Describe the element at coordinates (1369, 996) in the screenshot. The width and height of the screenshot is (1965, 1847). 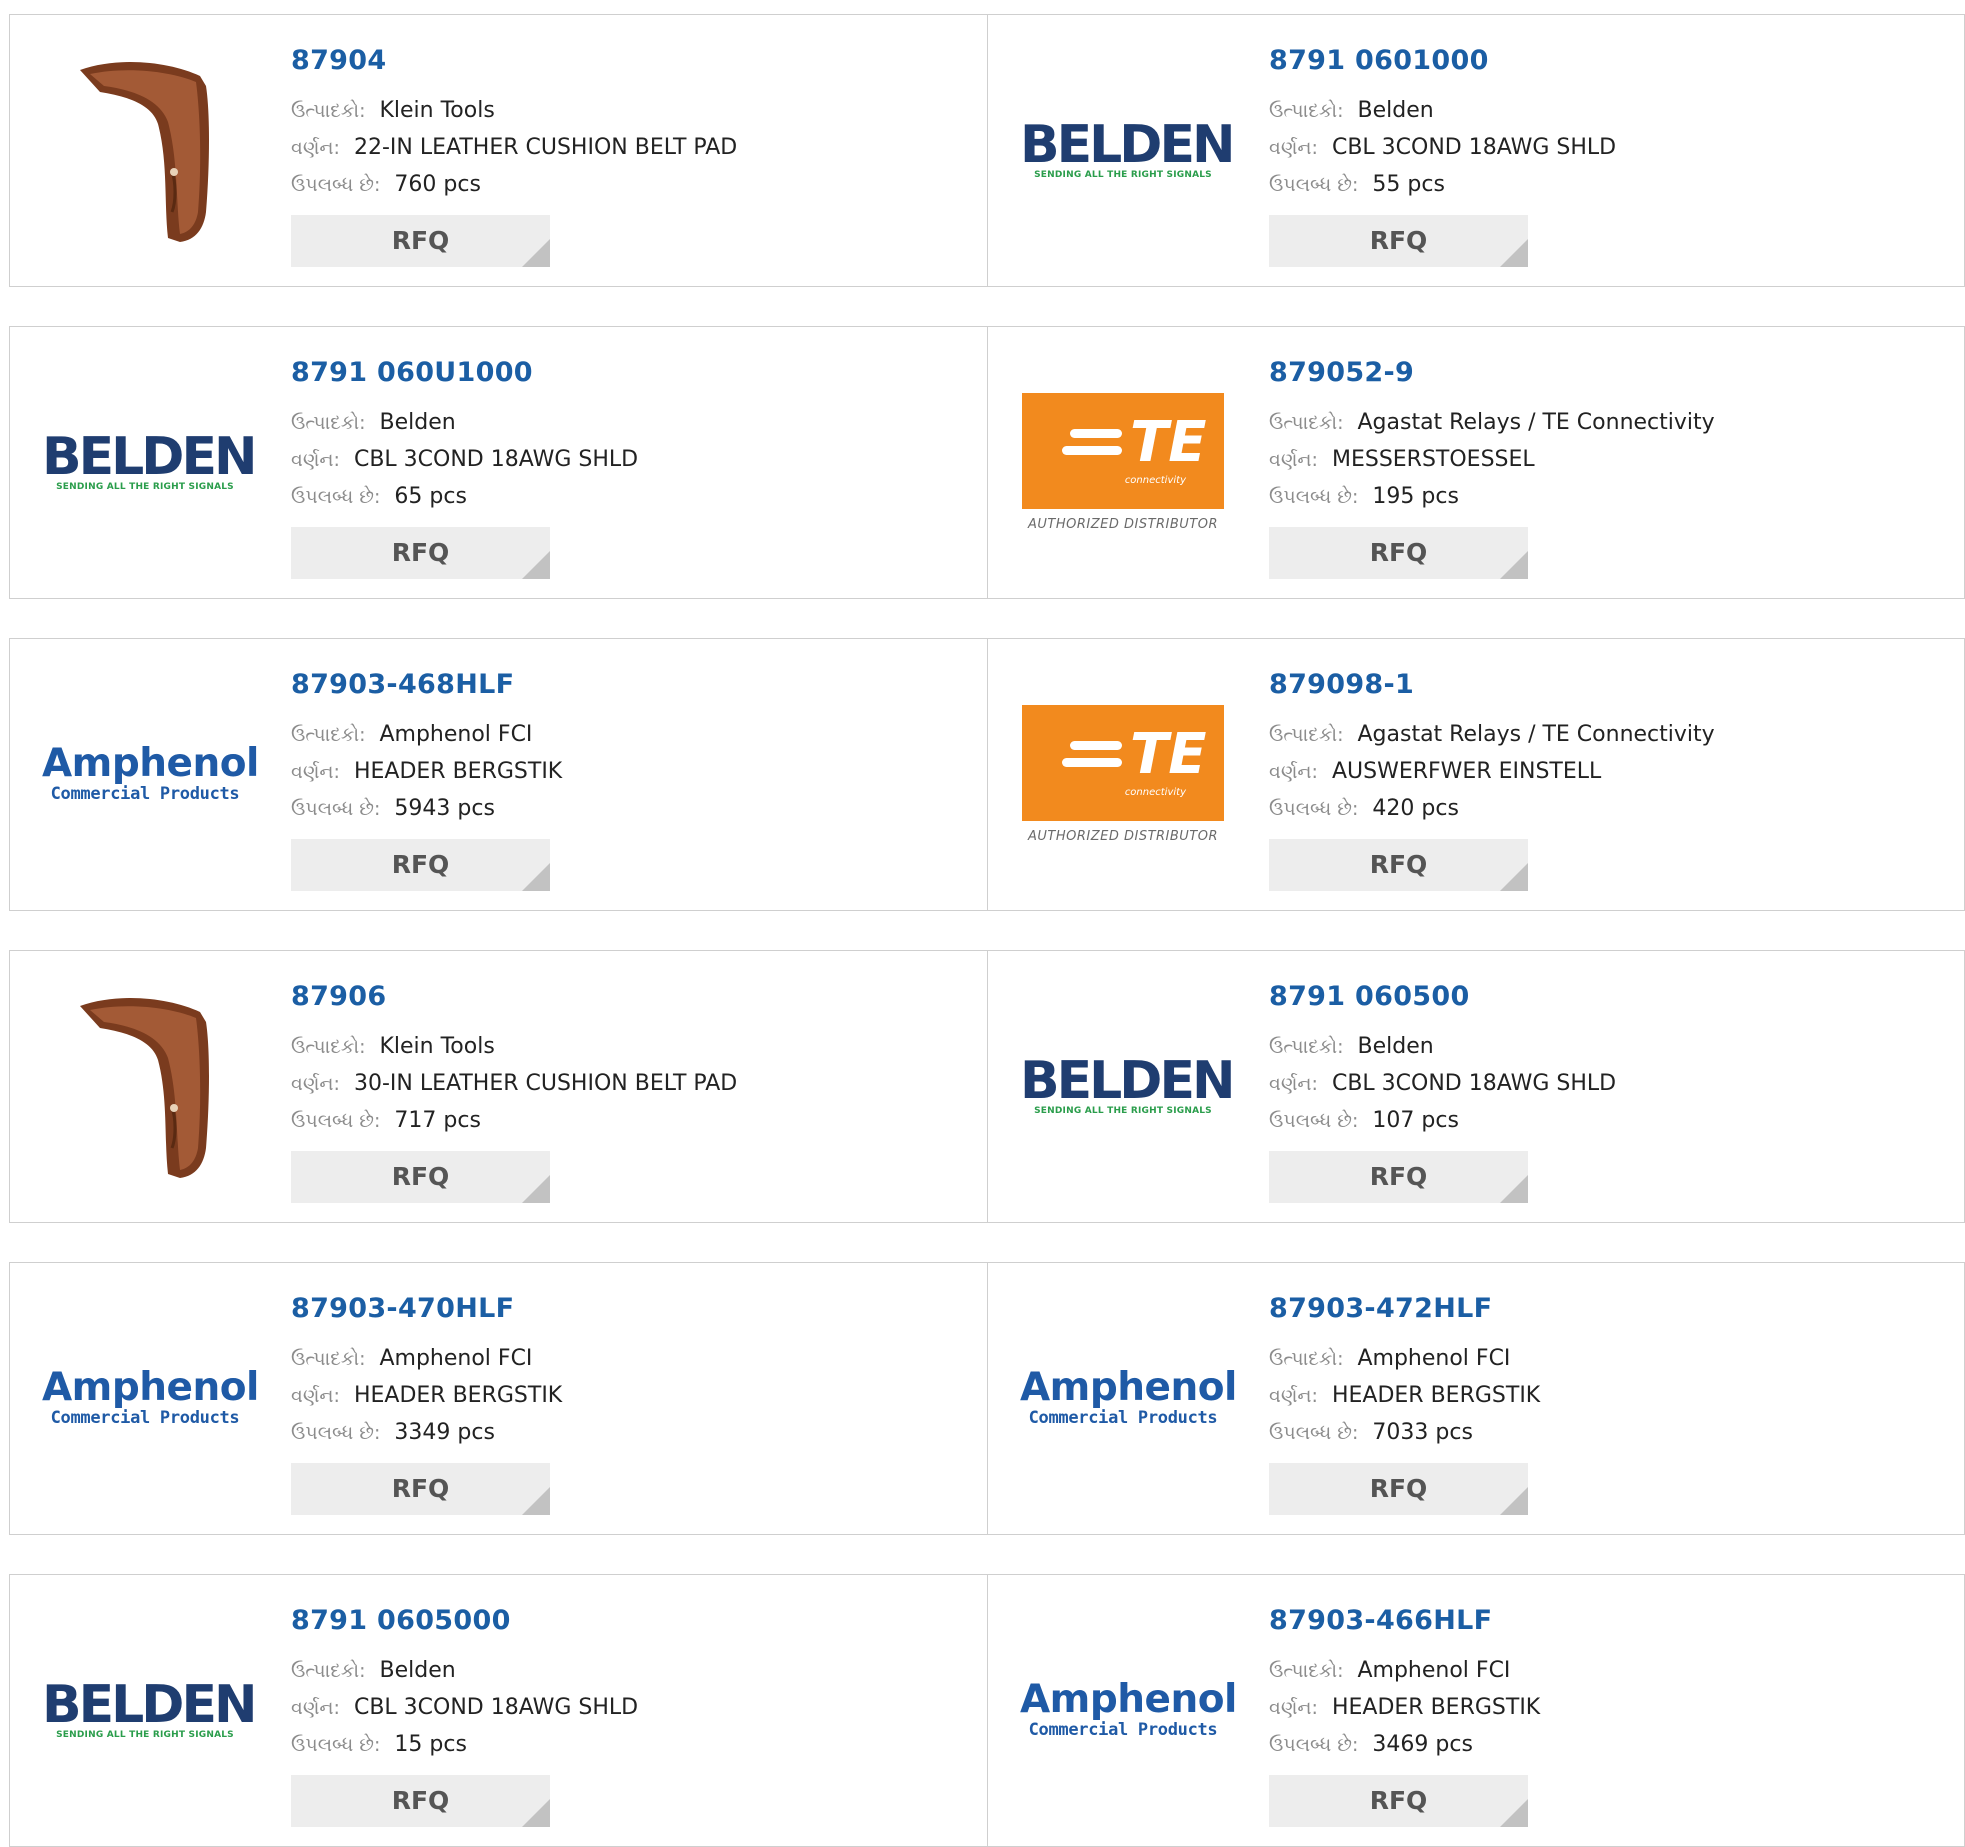
I see `part-number-link: 8791 060500` at that location.